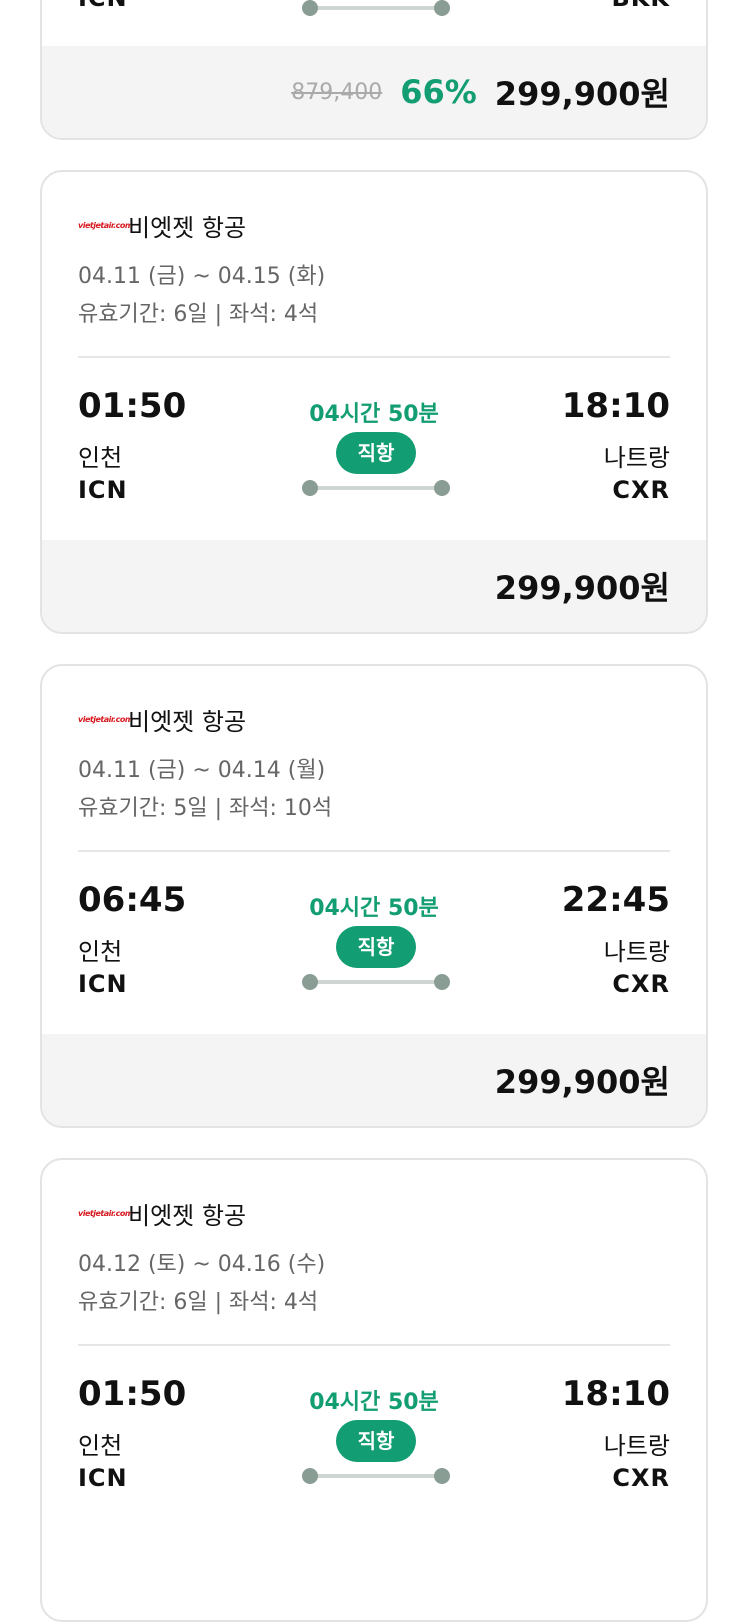 This screenshot has height=1622, width=750. I want to click on price-section: 879,400 66% 299,900원, so click(374, 92).